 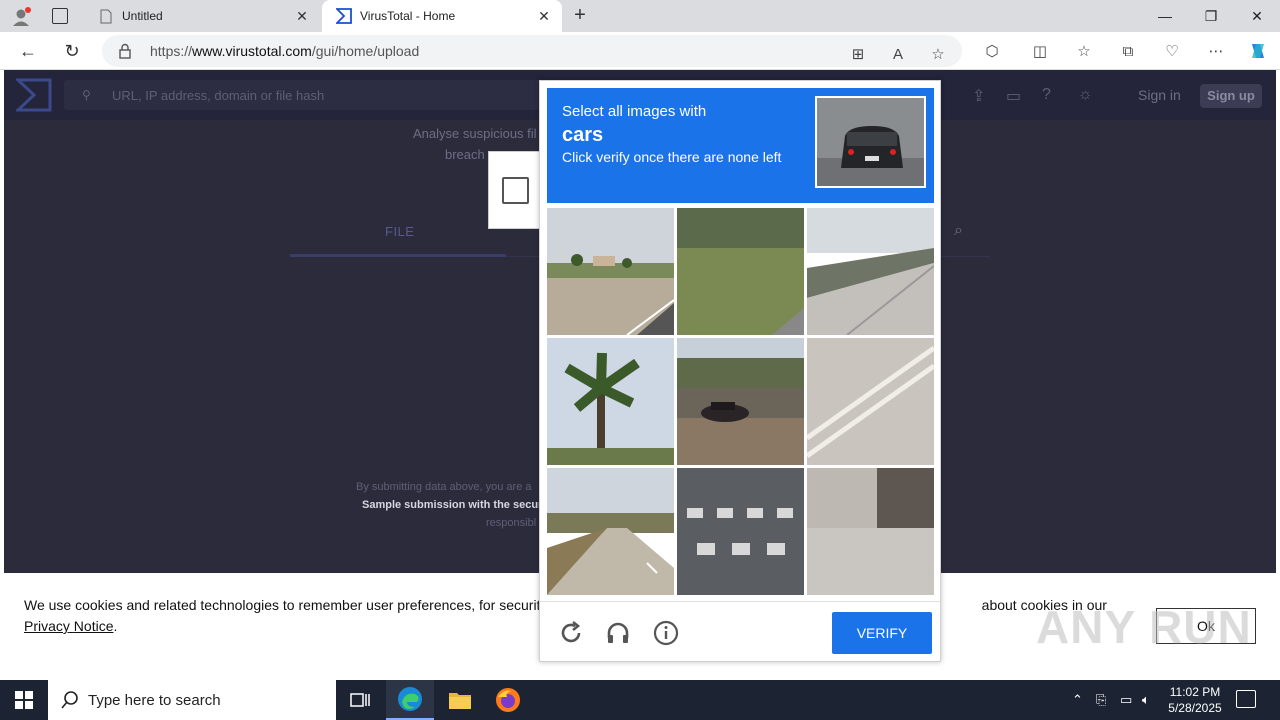 I want to click on extensions-icon: ⬡, so click(x=992, y=51).